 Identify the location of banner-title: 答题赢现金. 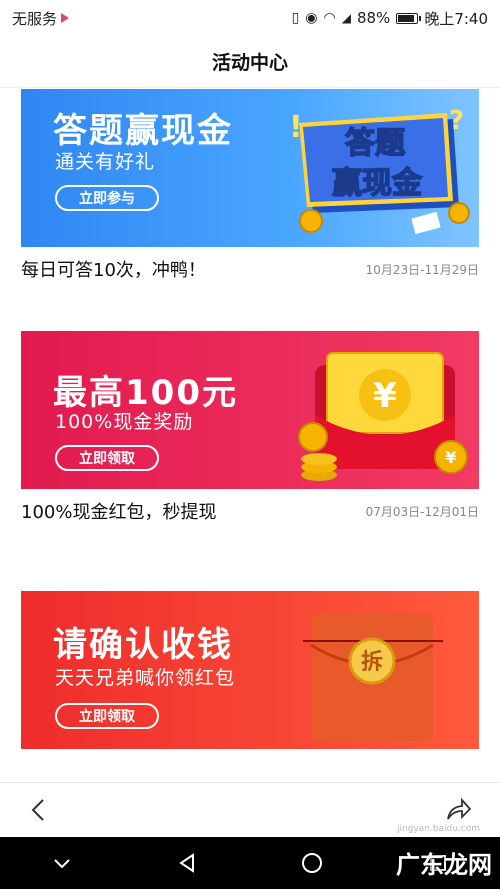
(143, 131).